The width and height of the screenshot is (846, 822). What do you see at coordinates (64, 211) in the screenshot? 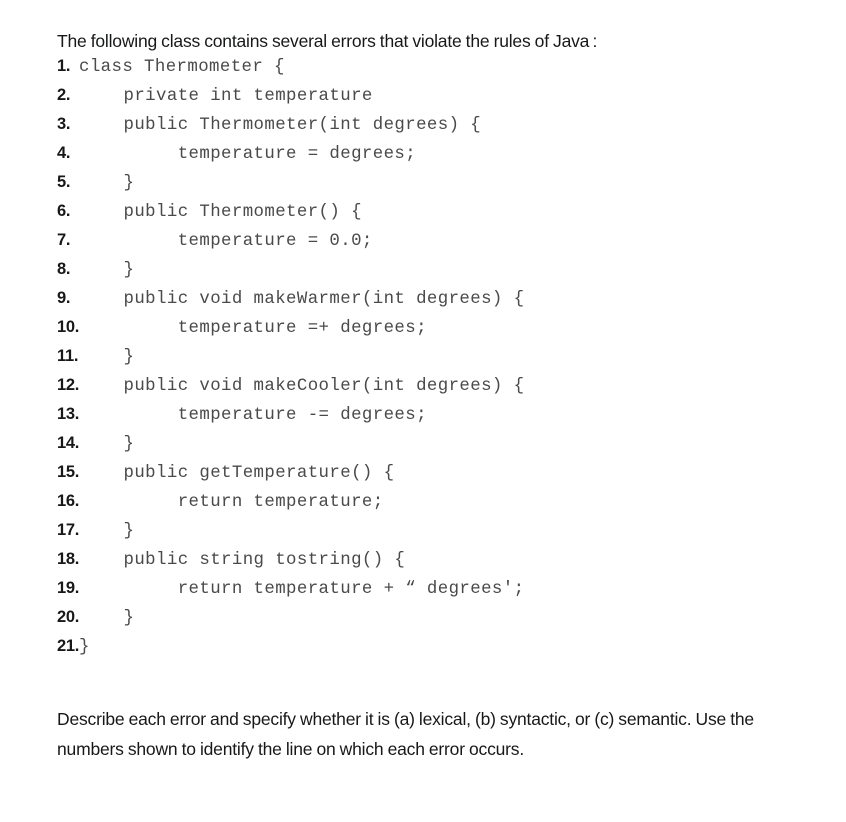
I see `line-number: 6.` at bounding box center [64, 211].